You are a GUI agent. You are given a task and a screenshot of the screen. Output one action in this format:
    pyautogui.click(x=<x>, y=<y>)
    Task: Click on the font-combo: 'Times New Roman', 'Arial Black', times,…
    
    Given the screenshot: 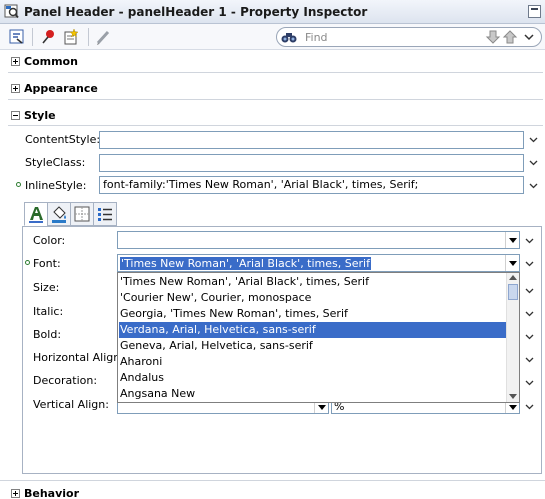 What is the action you would take?
    pyautogui.click(x=318, y=263)
    